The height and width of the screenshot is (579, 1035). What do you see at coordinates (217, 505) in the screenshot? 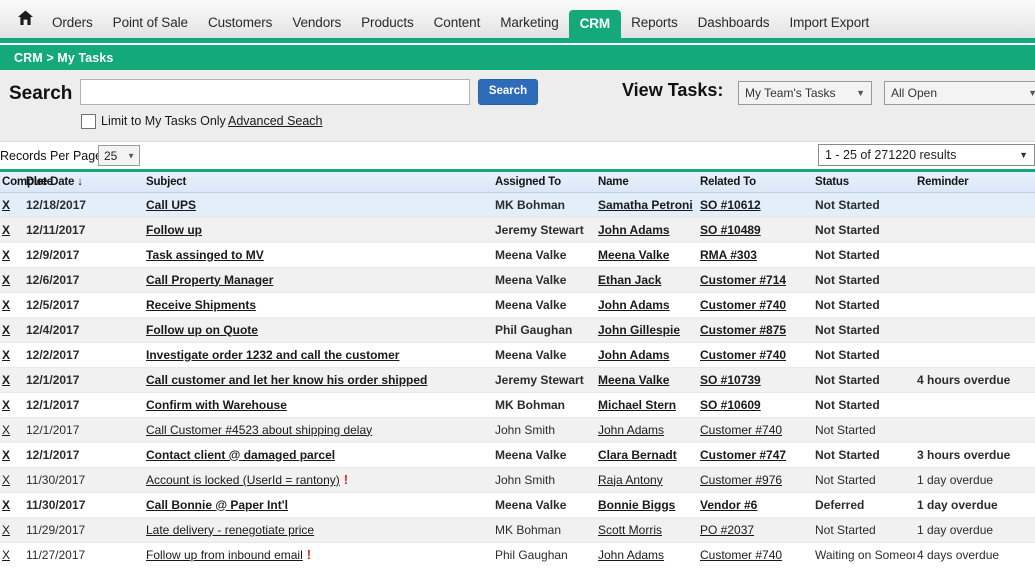
I see `subject-cell-link: Call Bonnie @ Paper Int'l` at bounding box center [217, 505].